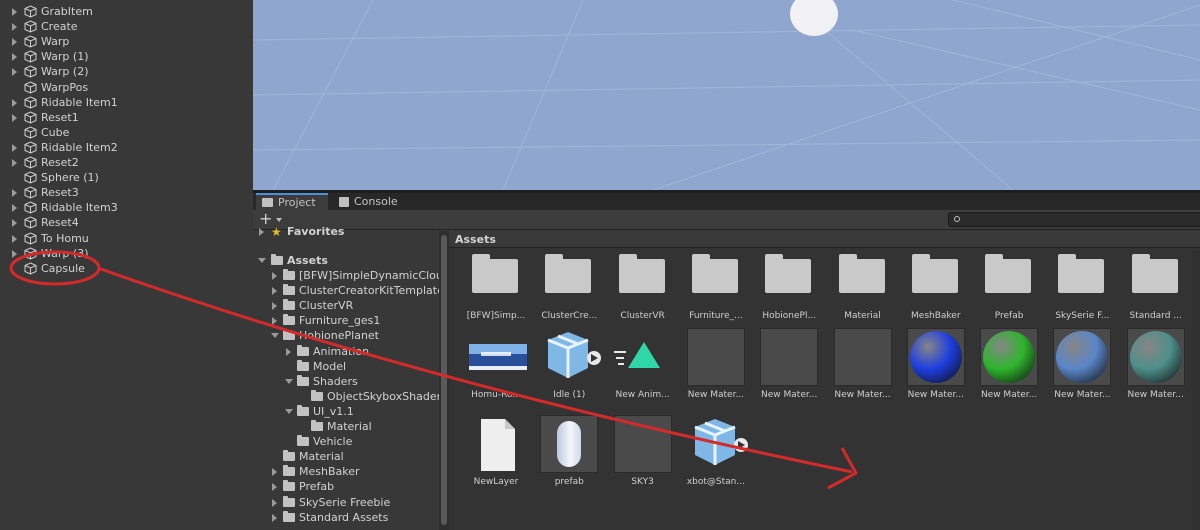 This screenshot has width=1200, height=530. What do you see at coordinates (126, 238) in the screenshot?
I see `hierarchy-item: To Homu` at bounding box center [126, 238].